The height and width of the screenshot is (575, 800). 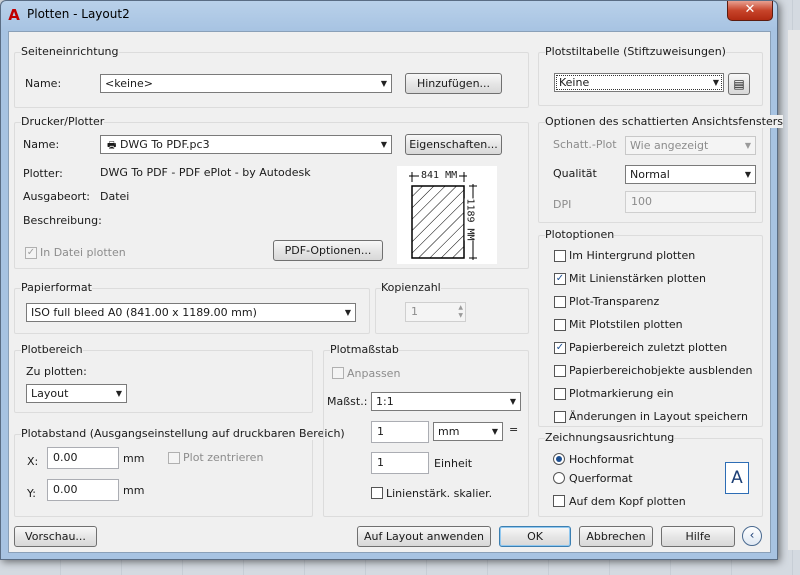 I want to click on plot-style-table-title: Plotstiltabelle (Stiftzuweisungen), so click(x=635, y=51).